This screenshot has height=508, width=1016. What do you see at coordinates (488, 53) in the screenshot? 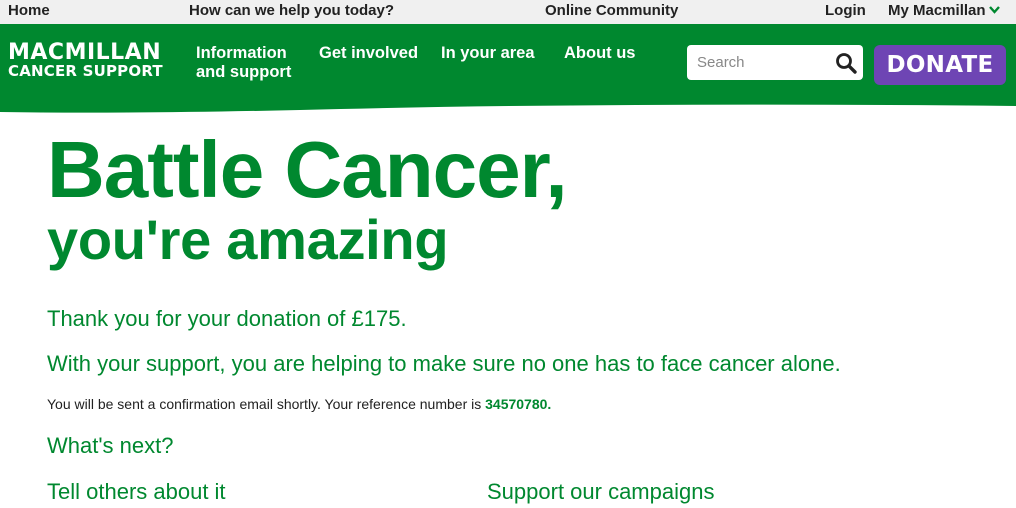
I see `nav-in-your-area: In your area` at bounding box center [488, 53].